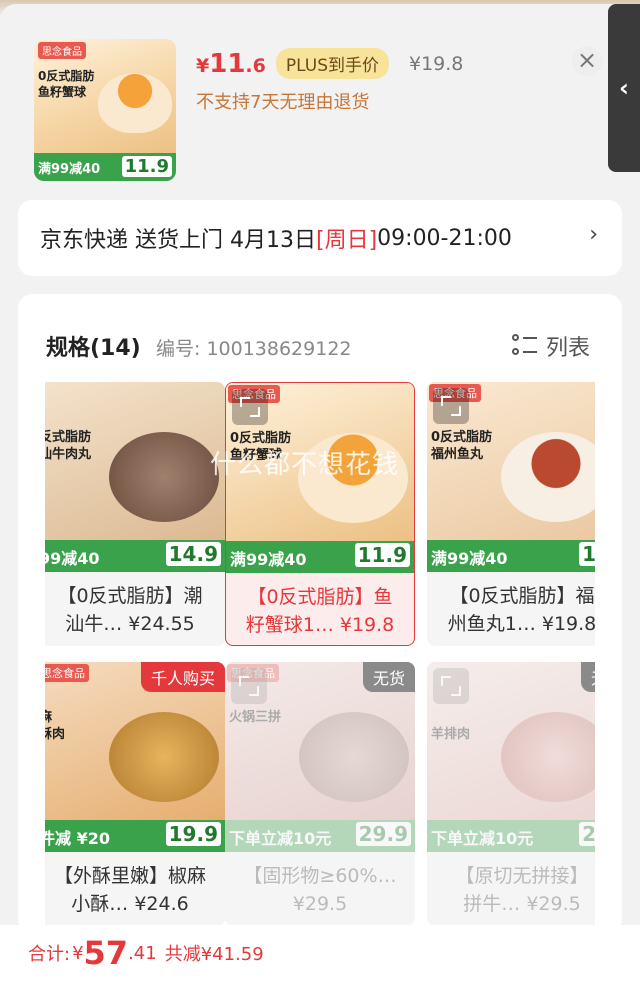 This screenshot has height=981, width=640. What do you see at coordinates (568, 348) in the screenshot?
I see `list-label: 列表` at bounding box center [568, 348].